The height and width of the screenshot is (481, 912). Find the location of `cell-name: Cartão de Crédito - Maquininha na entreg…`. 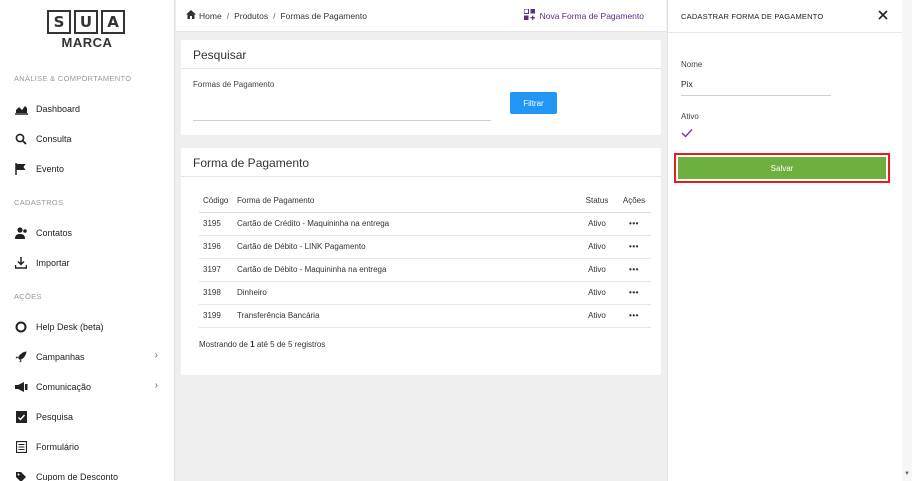

cell-name: Cartão de Crédito - Maquininha na entreg… is located at coordinates (405, 224).